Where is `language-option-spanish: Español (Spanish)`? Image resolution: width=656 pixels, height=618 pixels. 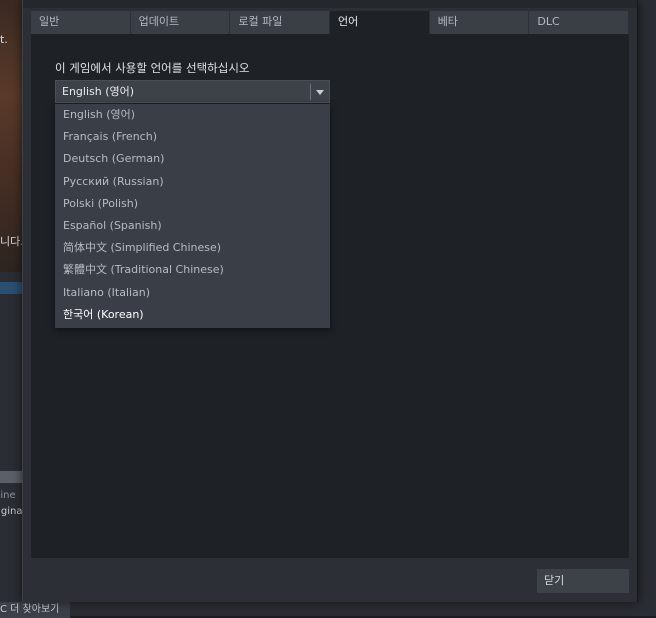 language-option-spanish: Español (Spanish) is located at coordinates (192, 226).